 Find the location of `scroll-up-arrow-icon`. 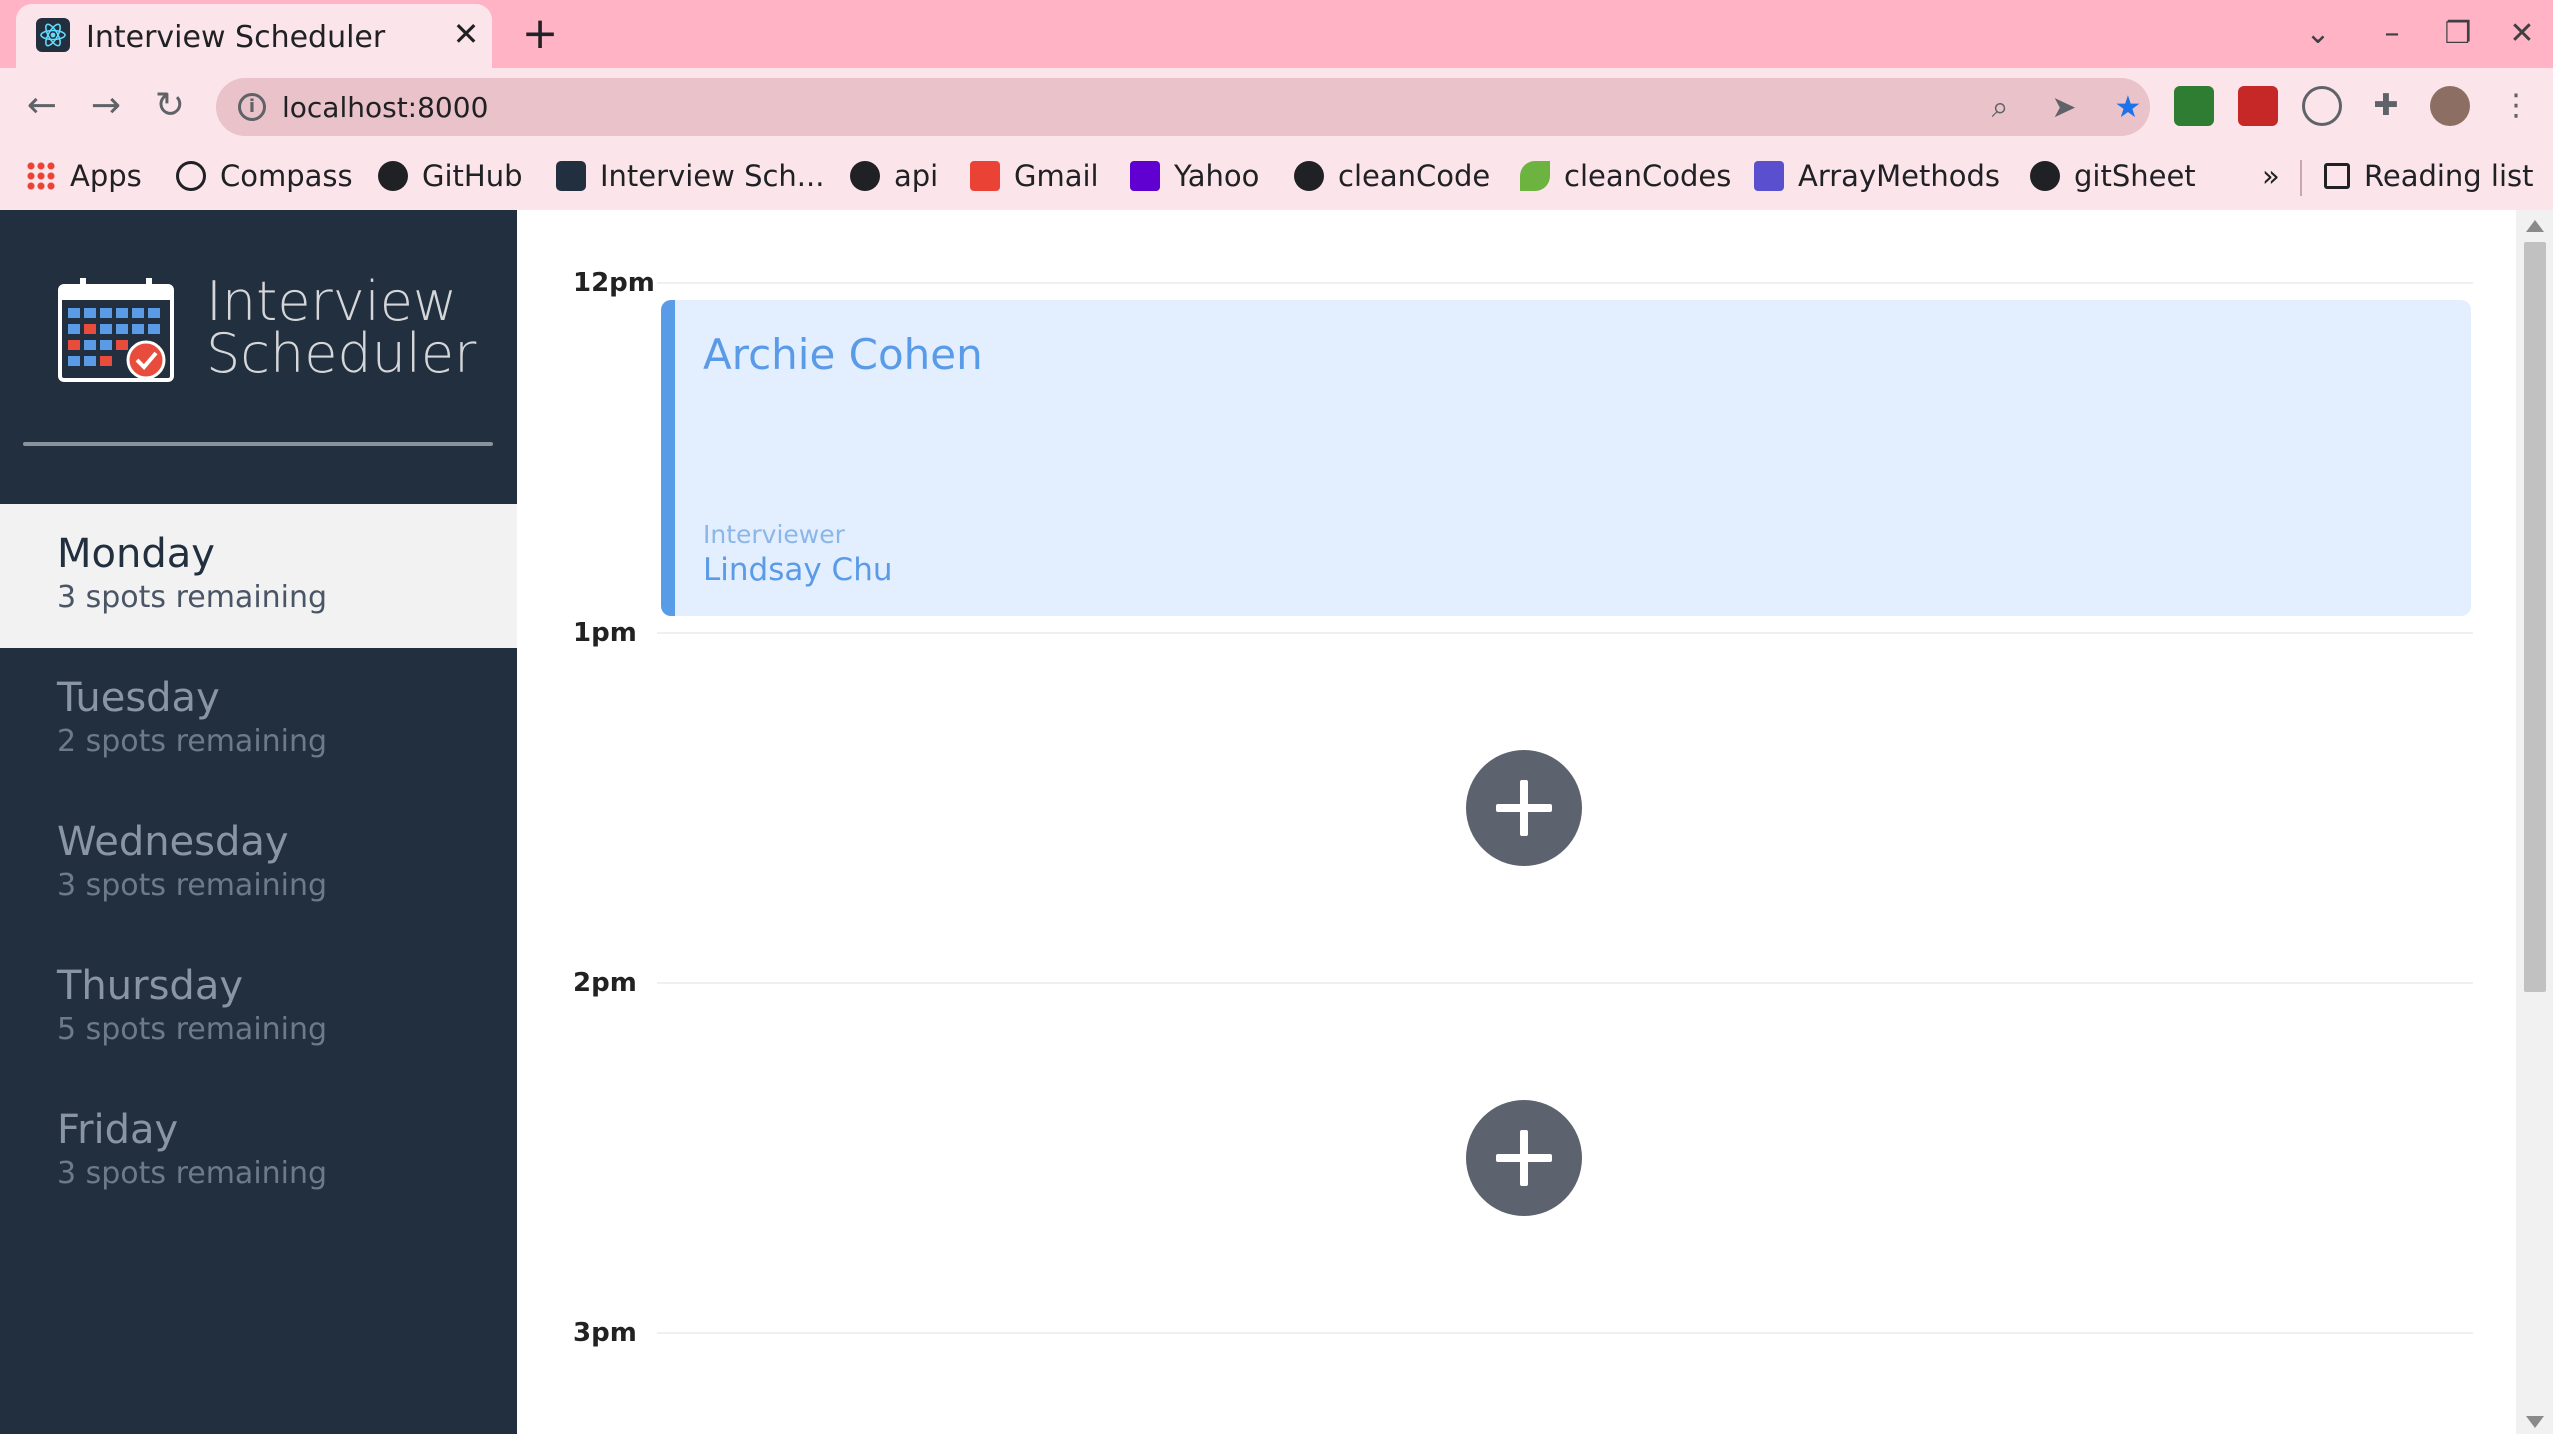

scroll-up-arrow-icon is located at coordinates (2535, 226).